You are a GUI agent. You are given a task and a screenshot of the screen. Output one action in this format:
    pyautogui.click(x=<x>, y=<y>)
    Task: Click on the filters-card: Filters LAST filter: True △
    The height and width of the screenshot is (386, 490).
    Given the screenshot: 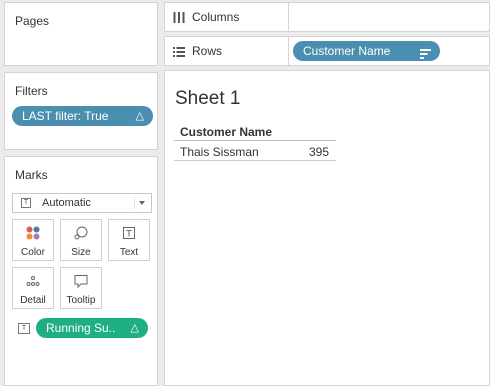 What is the action you would take?
    pyautogui.click(x=81, y=111)
    